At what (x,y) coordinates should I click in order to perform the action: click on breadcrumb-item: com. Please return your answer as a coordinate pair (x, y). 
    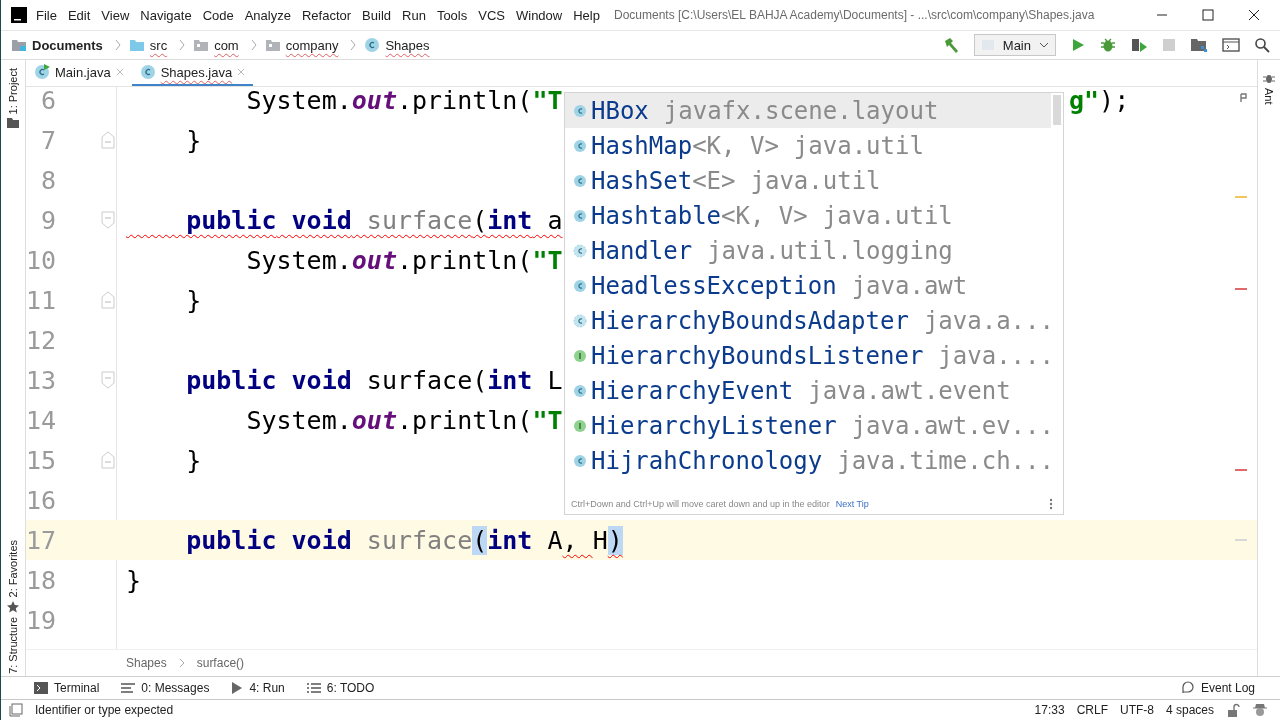
    Looking at the image, I should click on (226, 45).